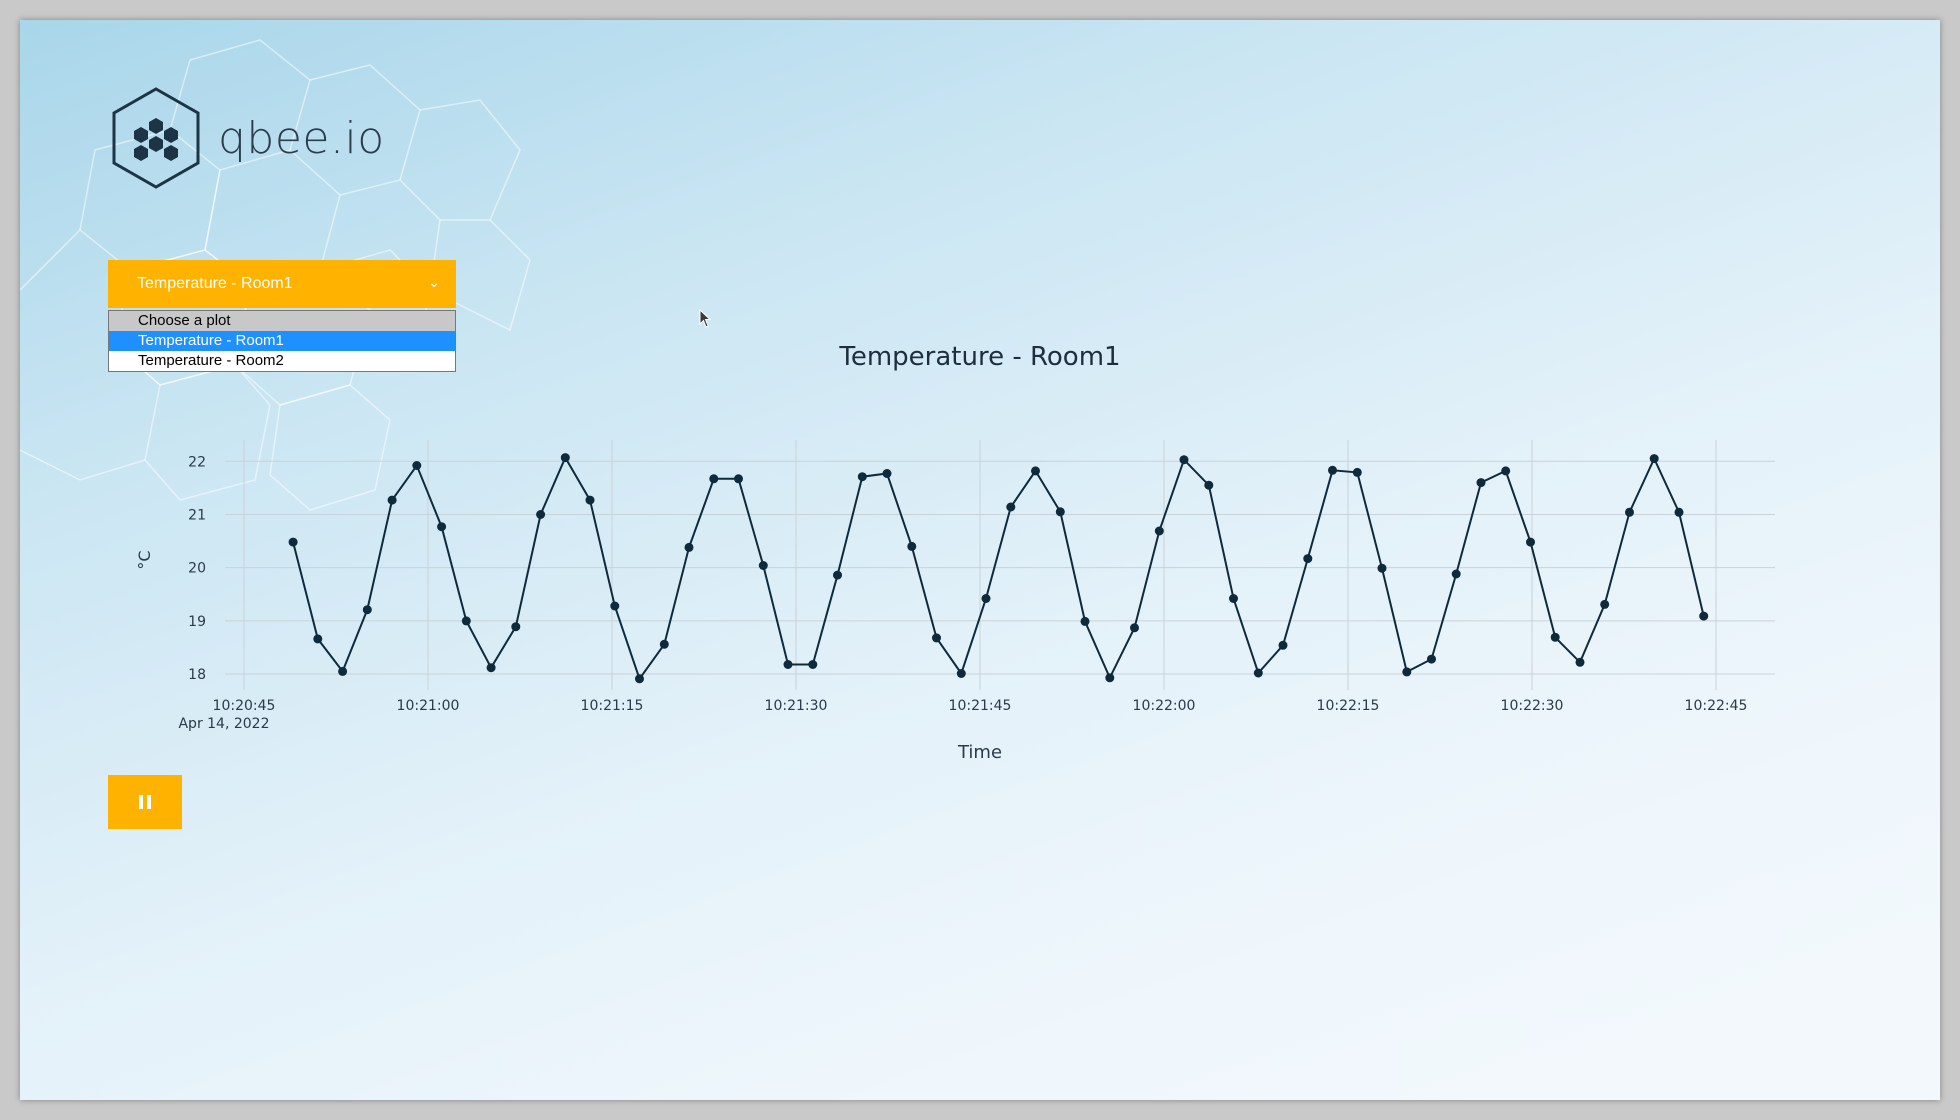 The image size is (1960, 1120). What do you see at coordinates (979, 357) in the screenshot?
I see `chart-title: Temperature - Room1` at bounding box center [979, 357].